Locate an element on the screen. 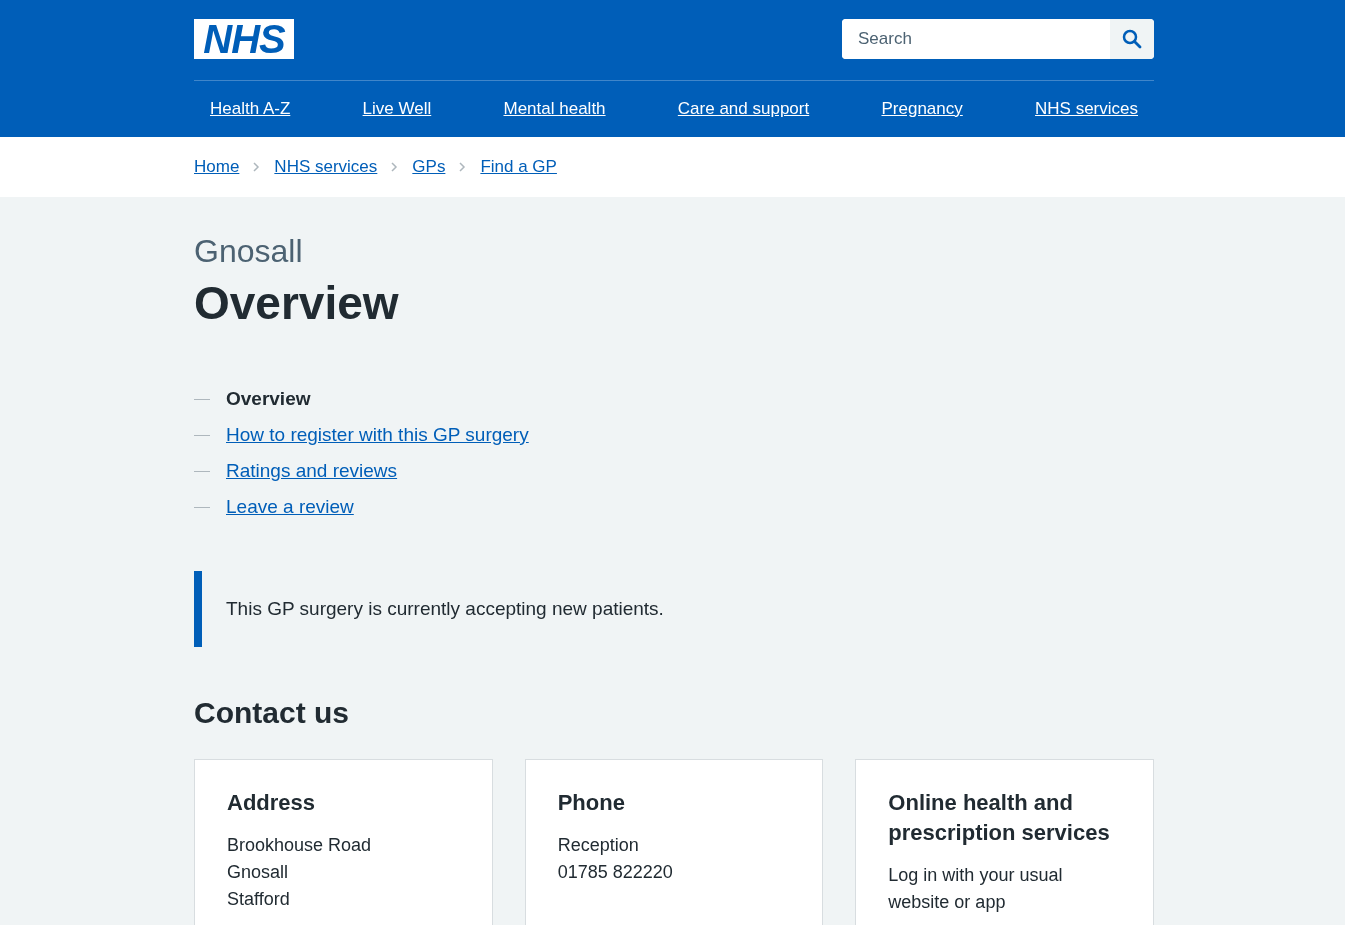 The image size is (1345, 925). card-text: 01785 822220 is located at coordinates (615, 872).